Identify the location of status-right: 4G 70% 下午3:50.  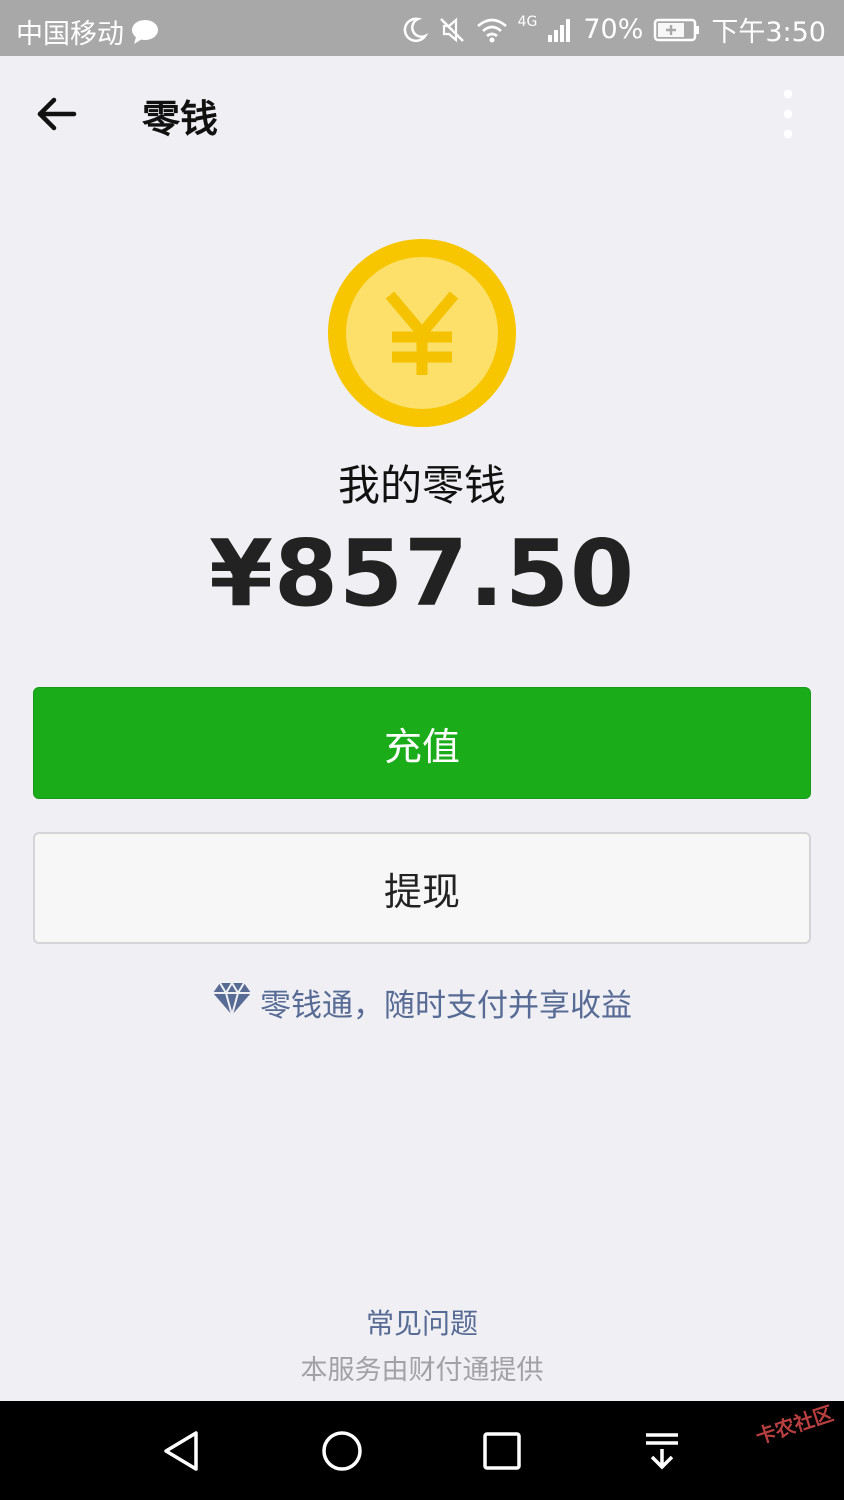
(613, 29).